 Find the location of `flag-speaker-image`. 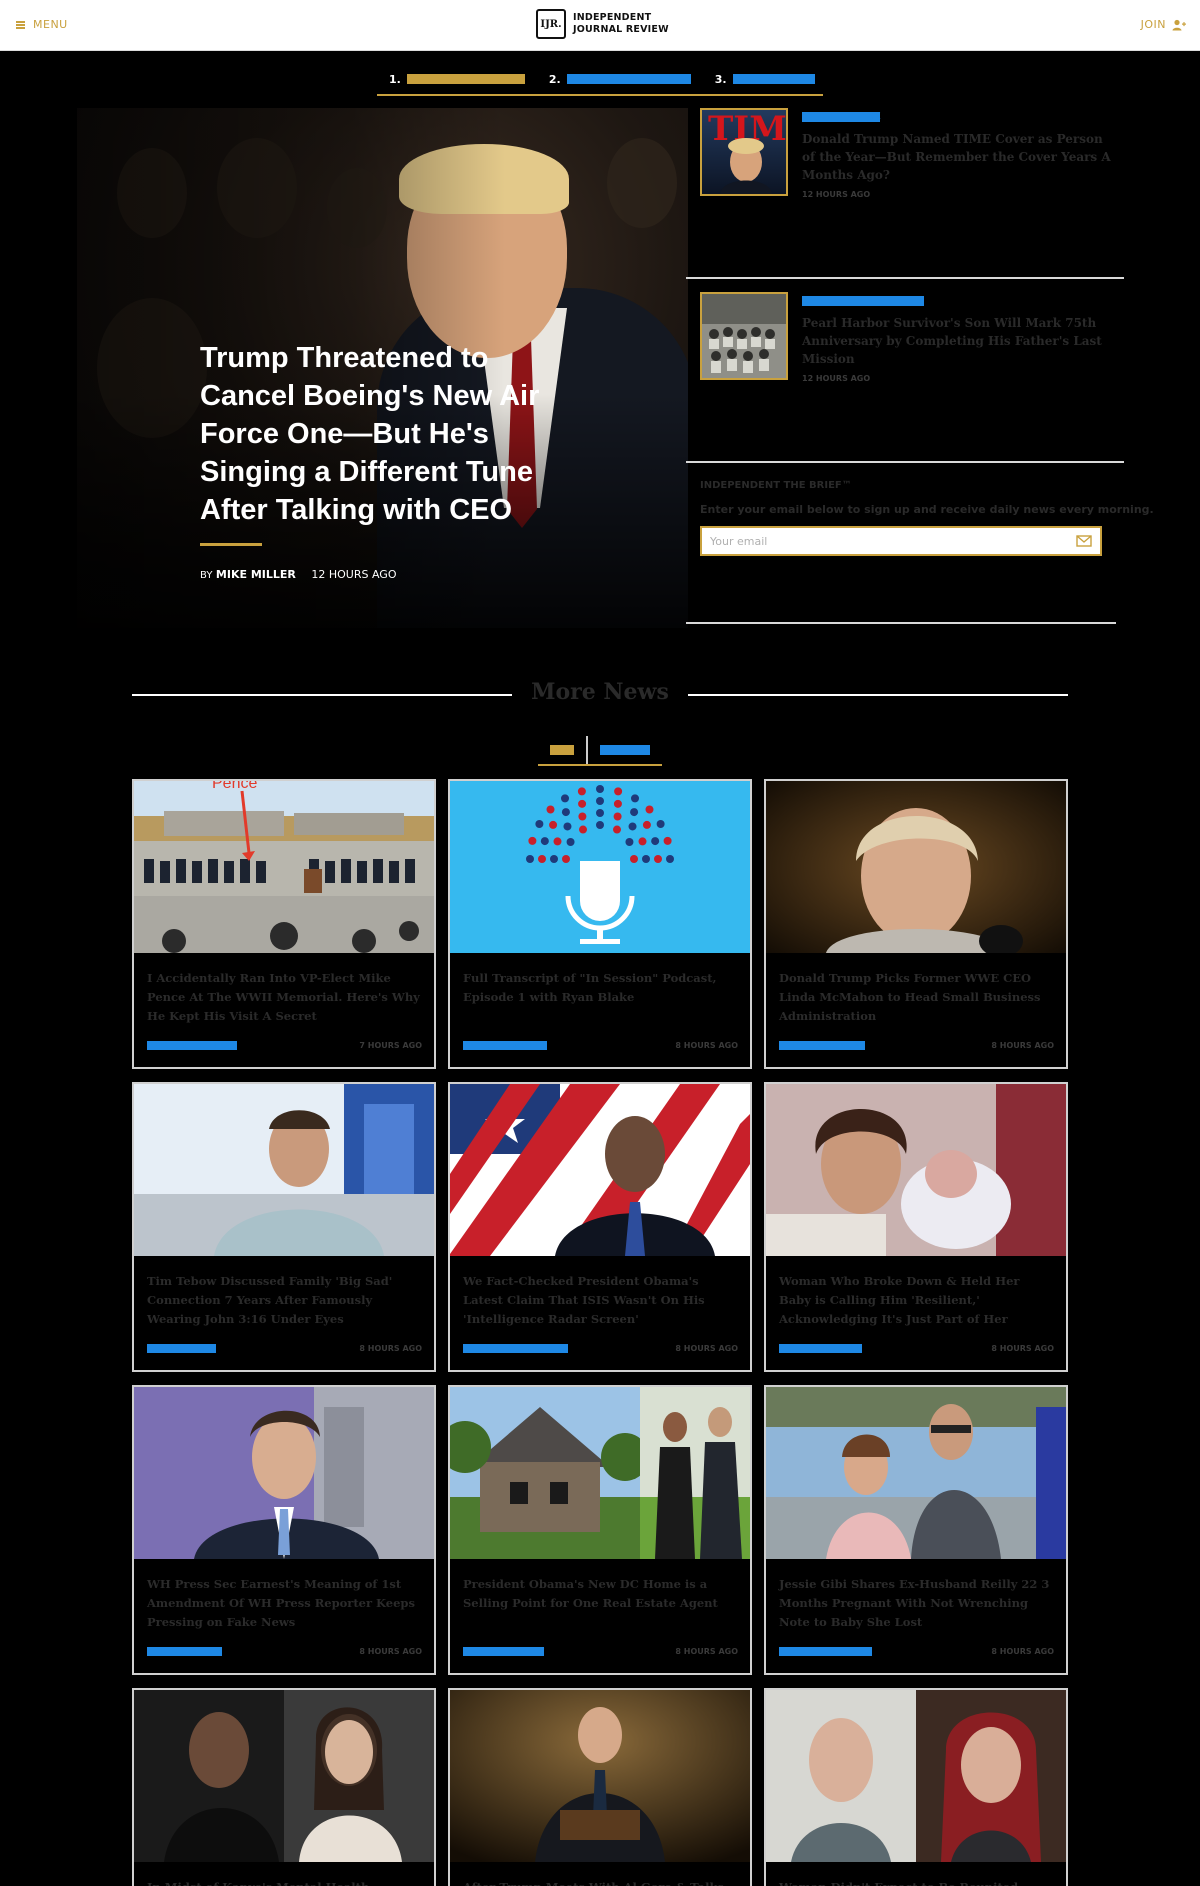

flag-speaker-image is located at coordinates (600, 1170).